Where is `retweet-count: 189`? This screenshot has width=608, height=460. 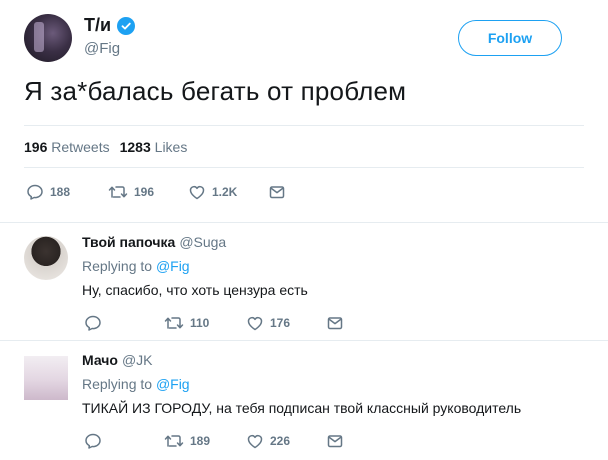 retweet-count: 189 is located at coordinates (200, 441).